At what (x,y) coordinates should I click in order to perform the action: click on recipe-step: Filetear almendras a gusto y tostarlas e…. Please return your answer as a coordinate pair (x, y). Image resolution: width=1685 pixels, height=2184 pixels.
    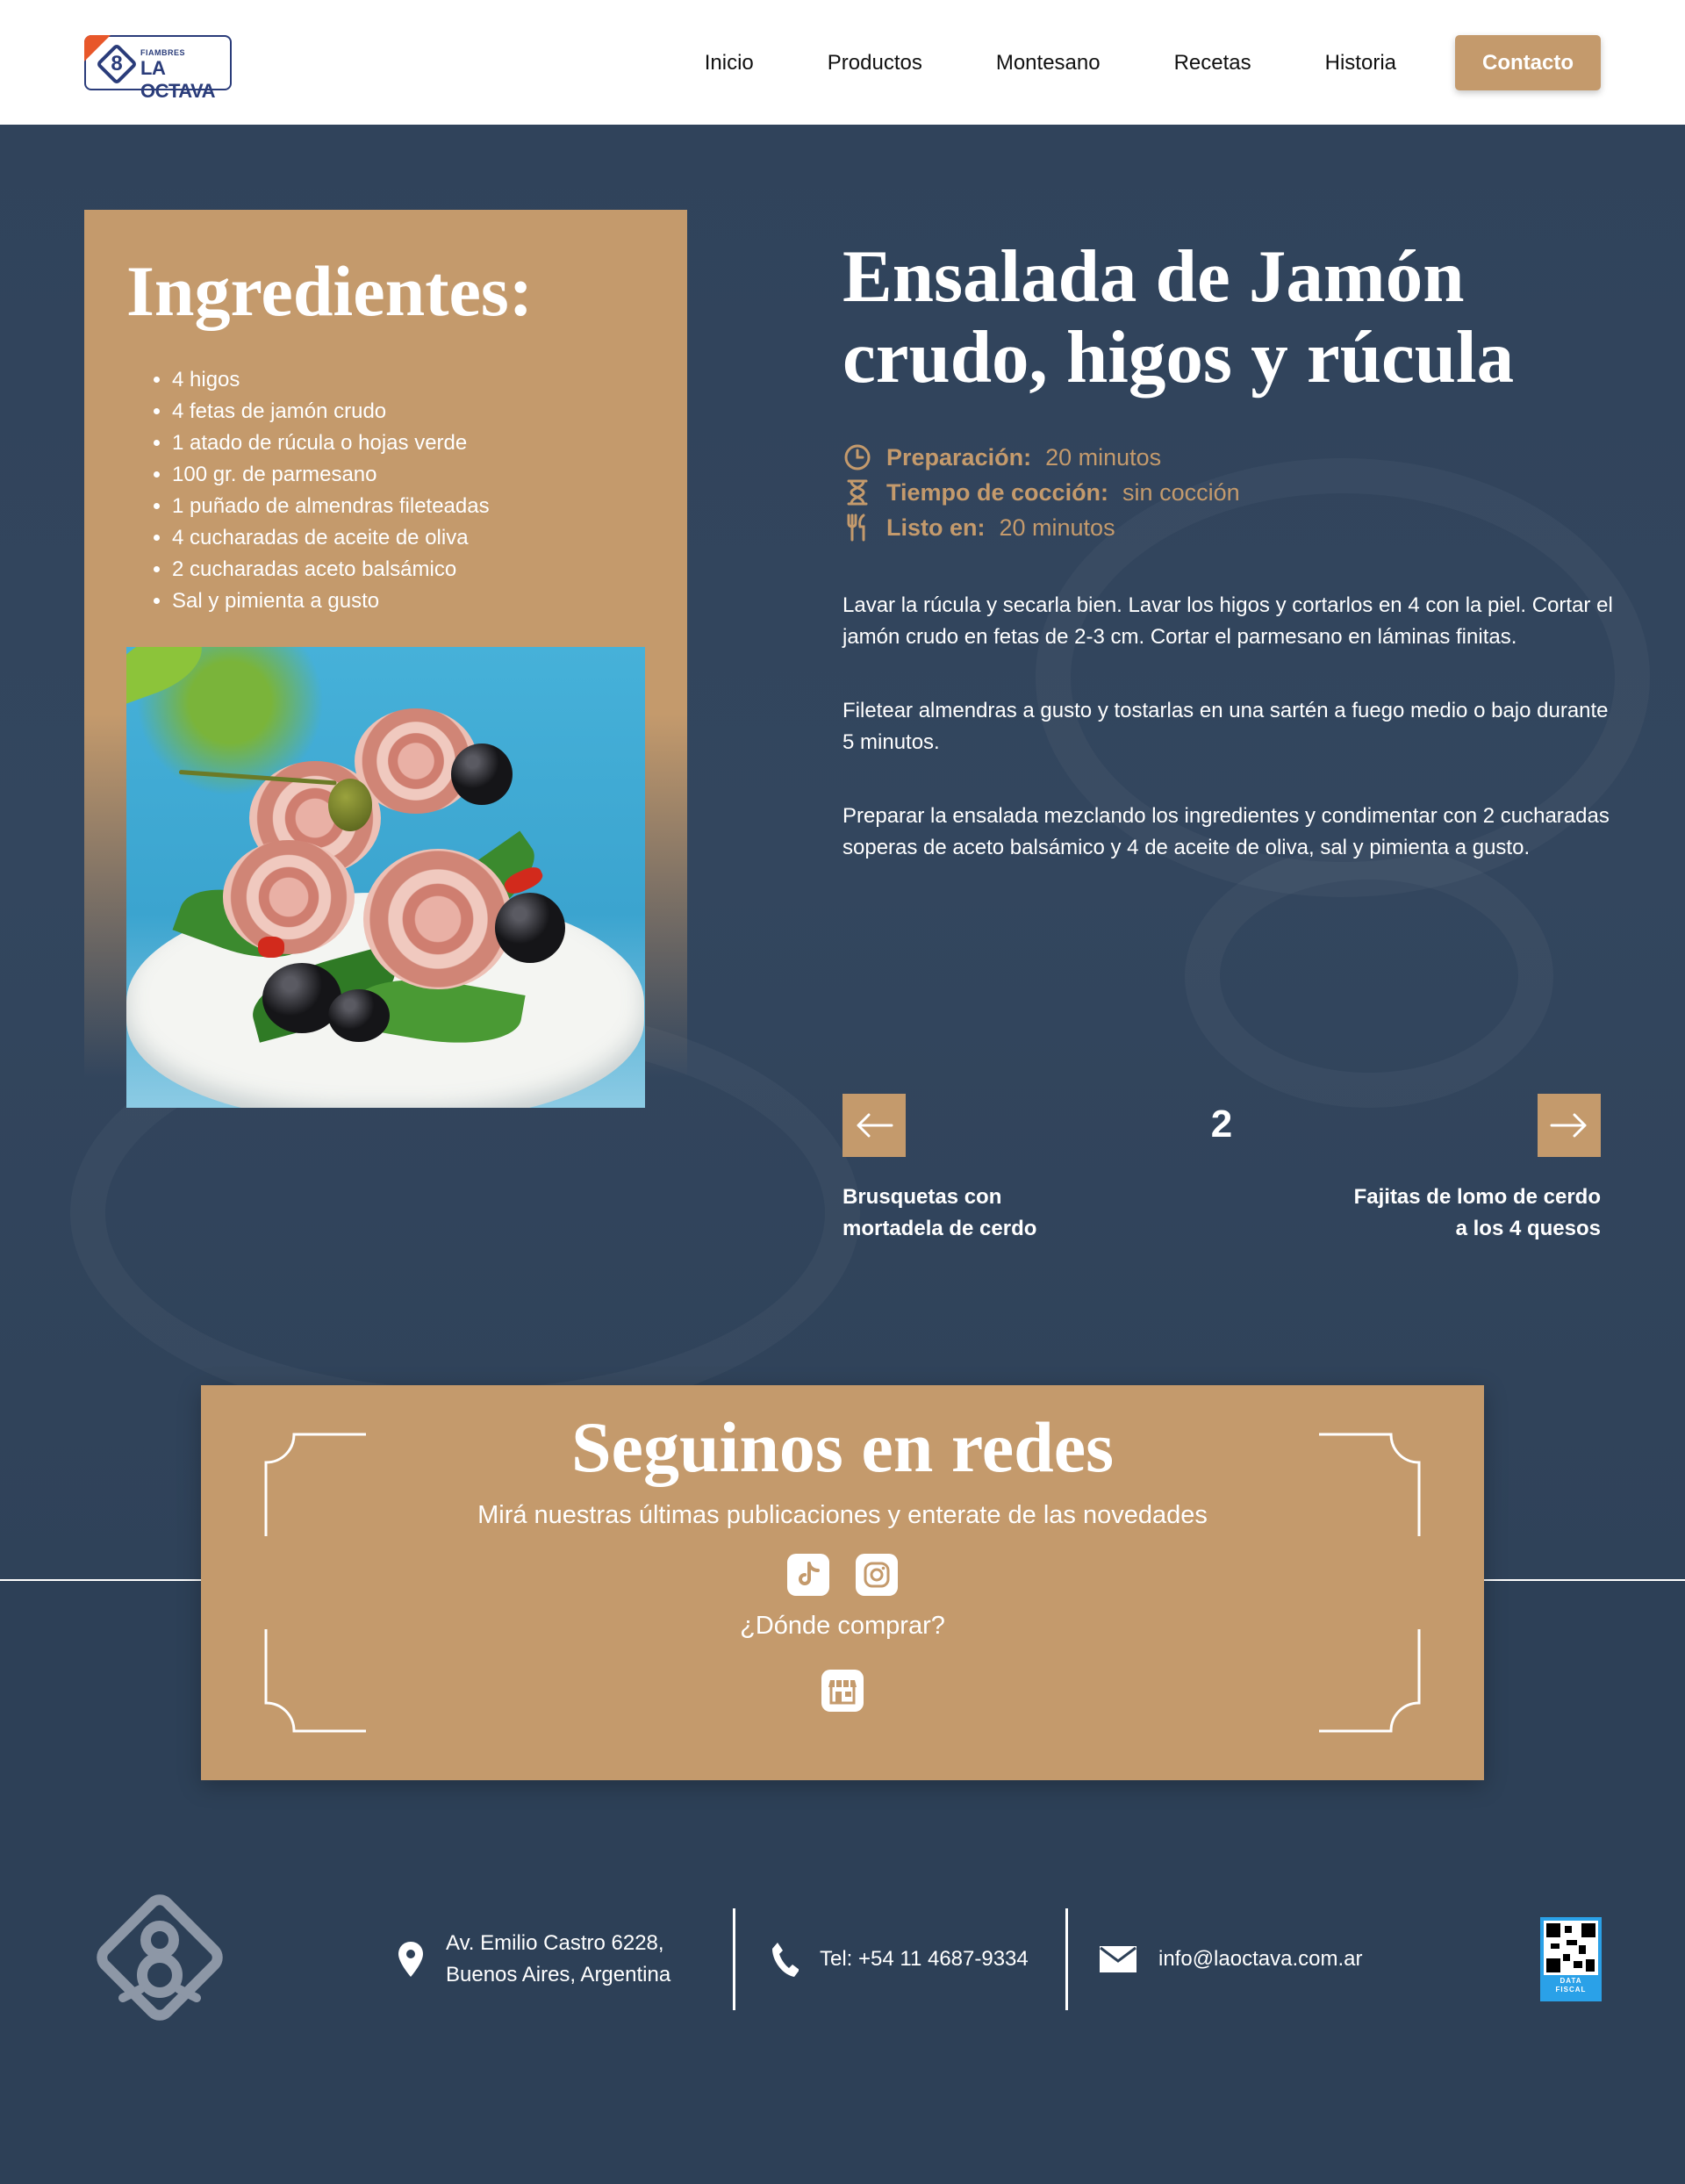
    Looking at the image, I should click on (1225, 726).